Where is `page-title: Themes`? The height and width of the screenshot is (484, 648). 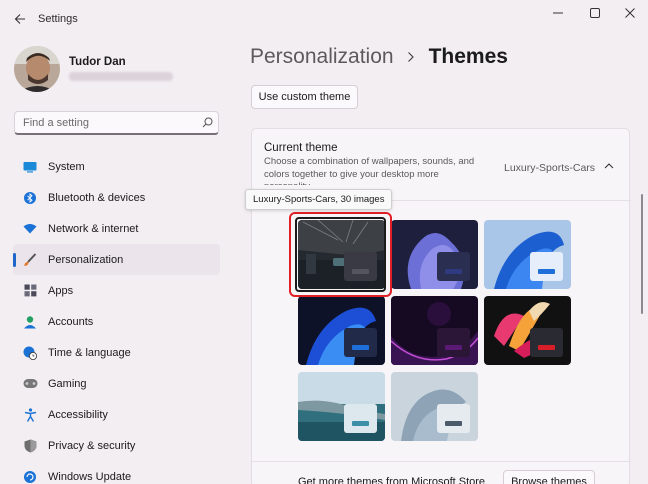 page-title: Themes is located at coordinates (468, 56).